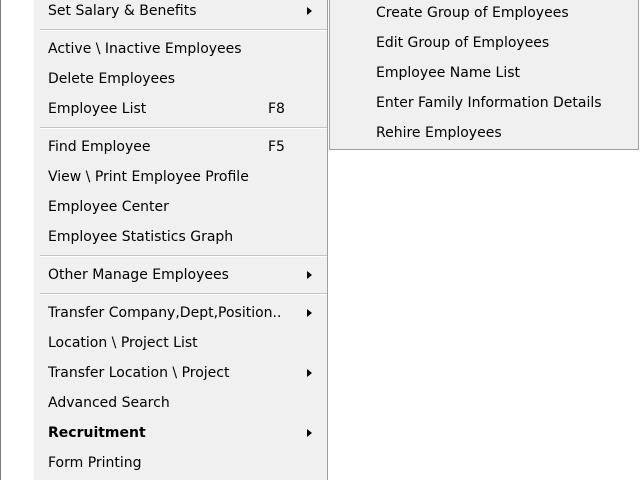 Image resolution: width=640 pixels, height=480 pixels. I want to click on menu-item-label: Active \ Inactive Employees, so click(145, 49).